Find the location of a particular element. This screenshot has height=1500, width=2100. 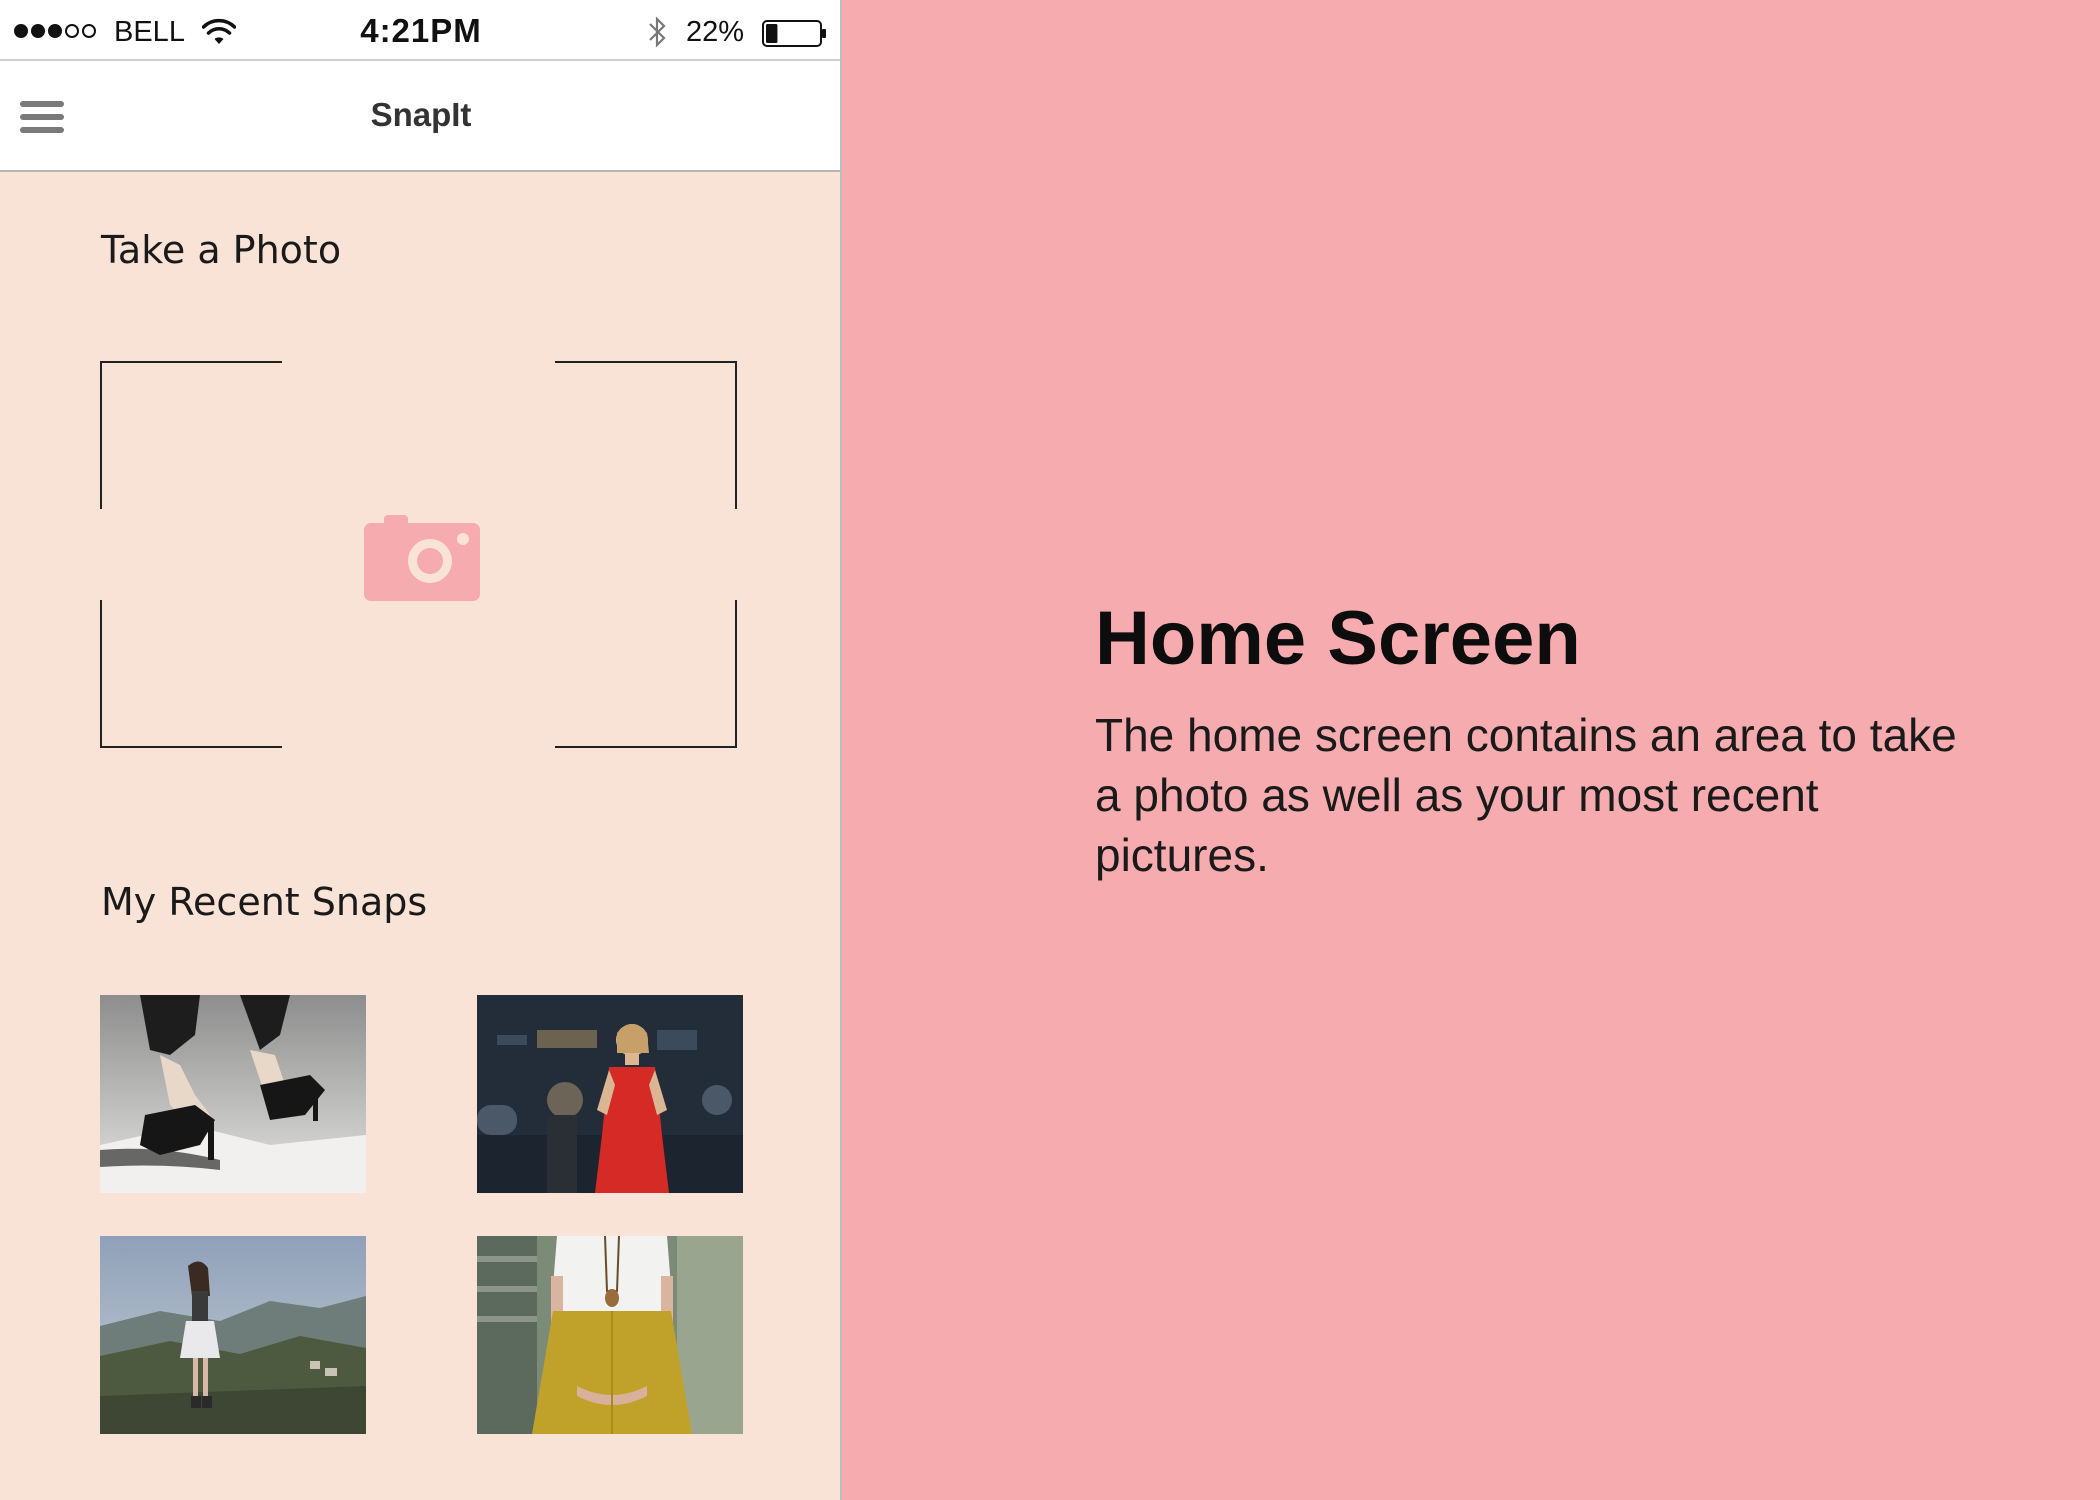

bluetooth-icon is located at coordinates (657, 32).